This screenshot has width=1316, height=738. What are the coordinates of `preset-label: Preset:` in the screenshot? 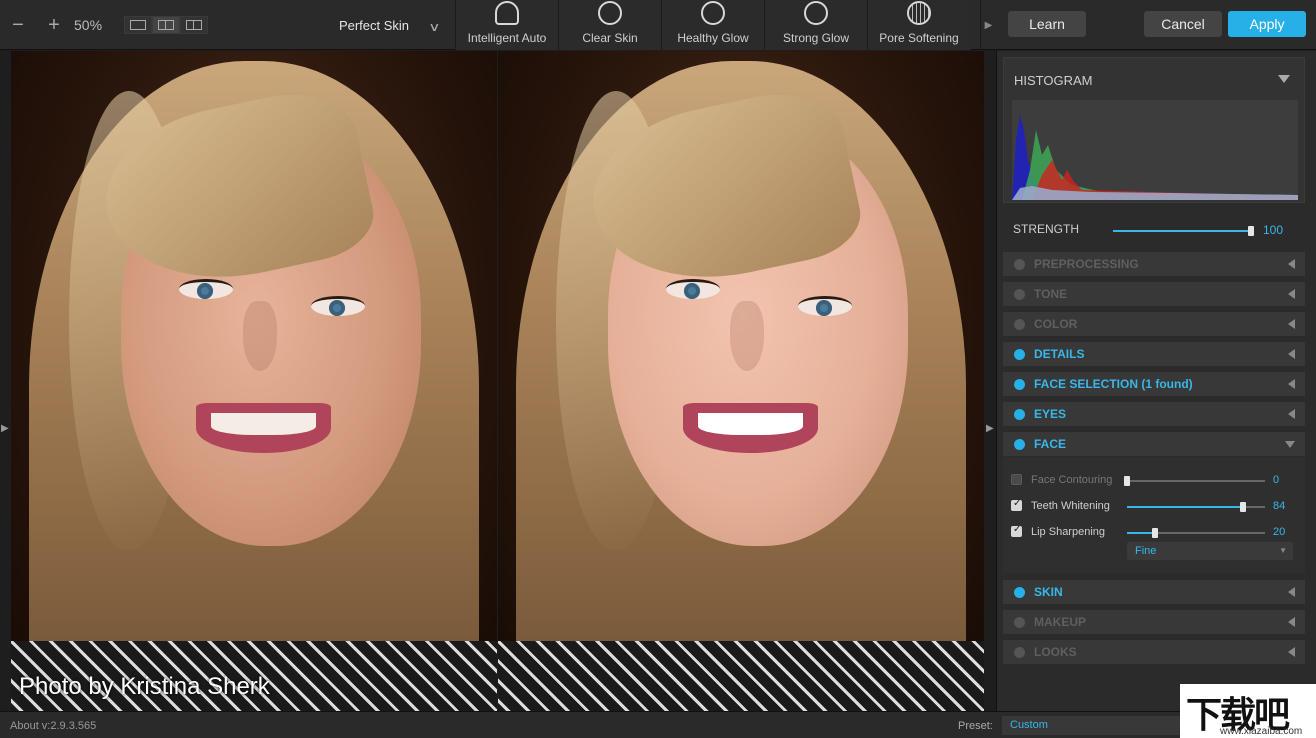 It's located at (975, 726).